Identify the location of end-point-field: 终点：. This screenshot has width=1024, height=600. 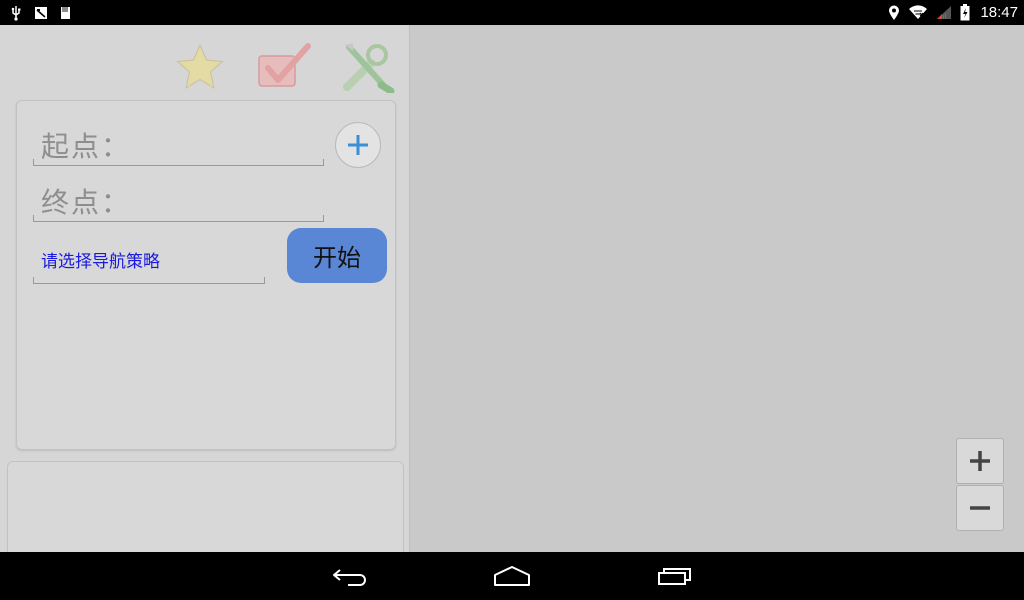
(178, 198).